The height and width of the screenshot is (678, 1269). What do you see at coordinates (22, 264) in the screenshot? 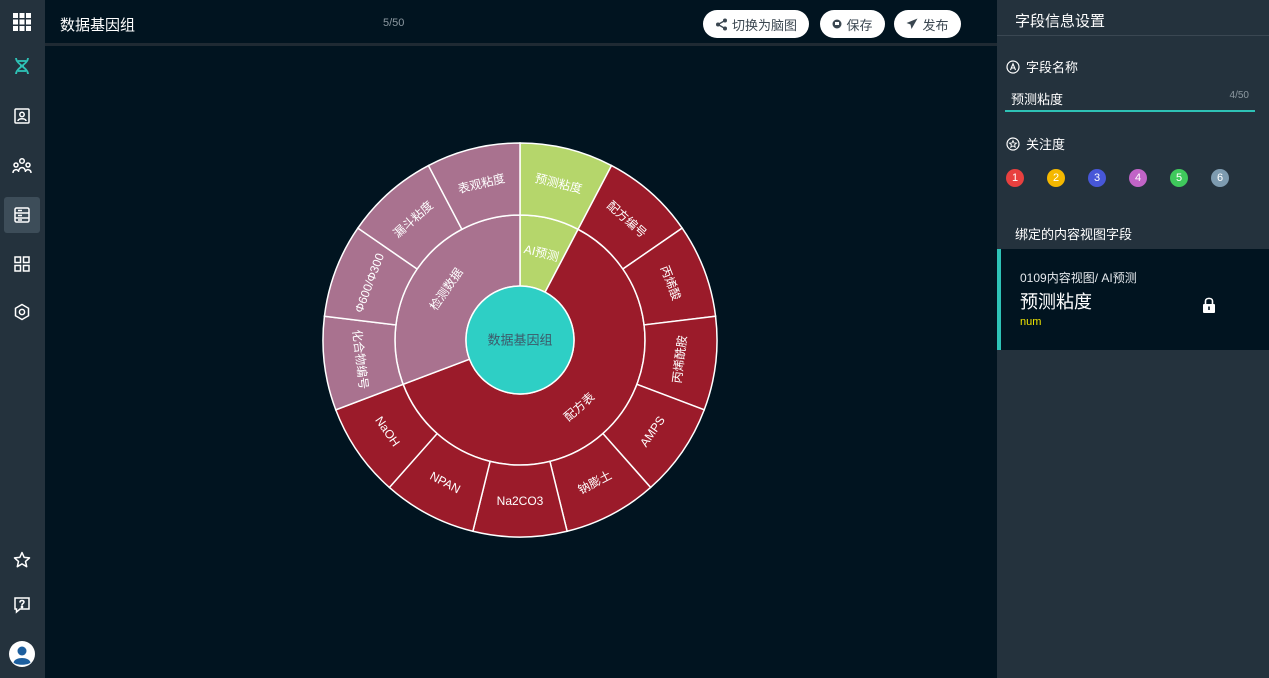
I see `dashboard-icon` at bounding box center [22, 264].